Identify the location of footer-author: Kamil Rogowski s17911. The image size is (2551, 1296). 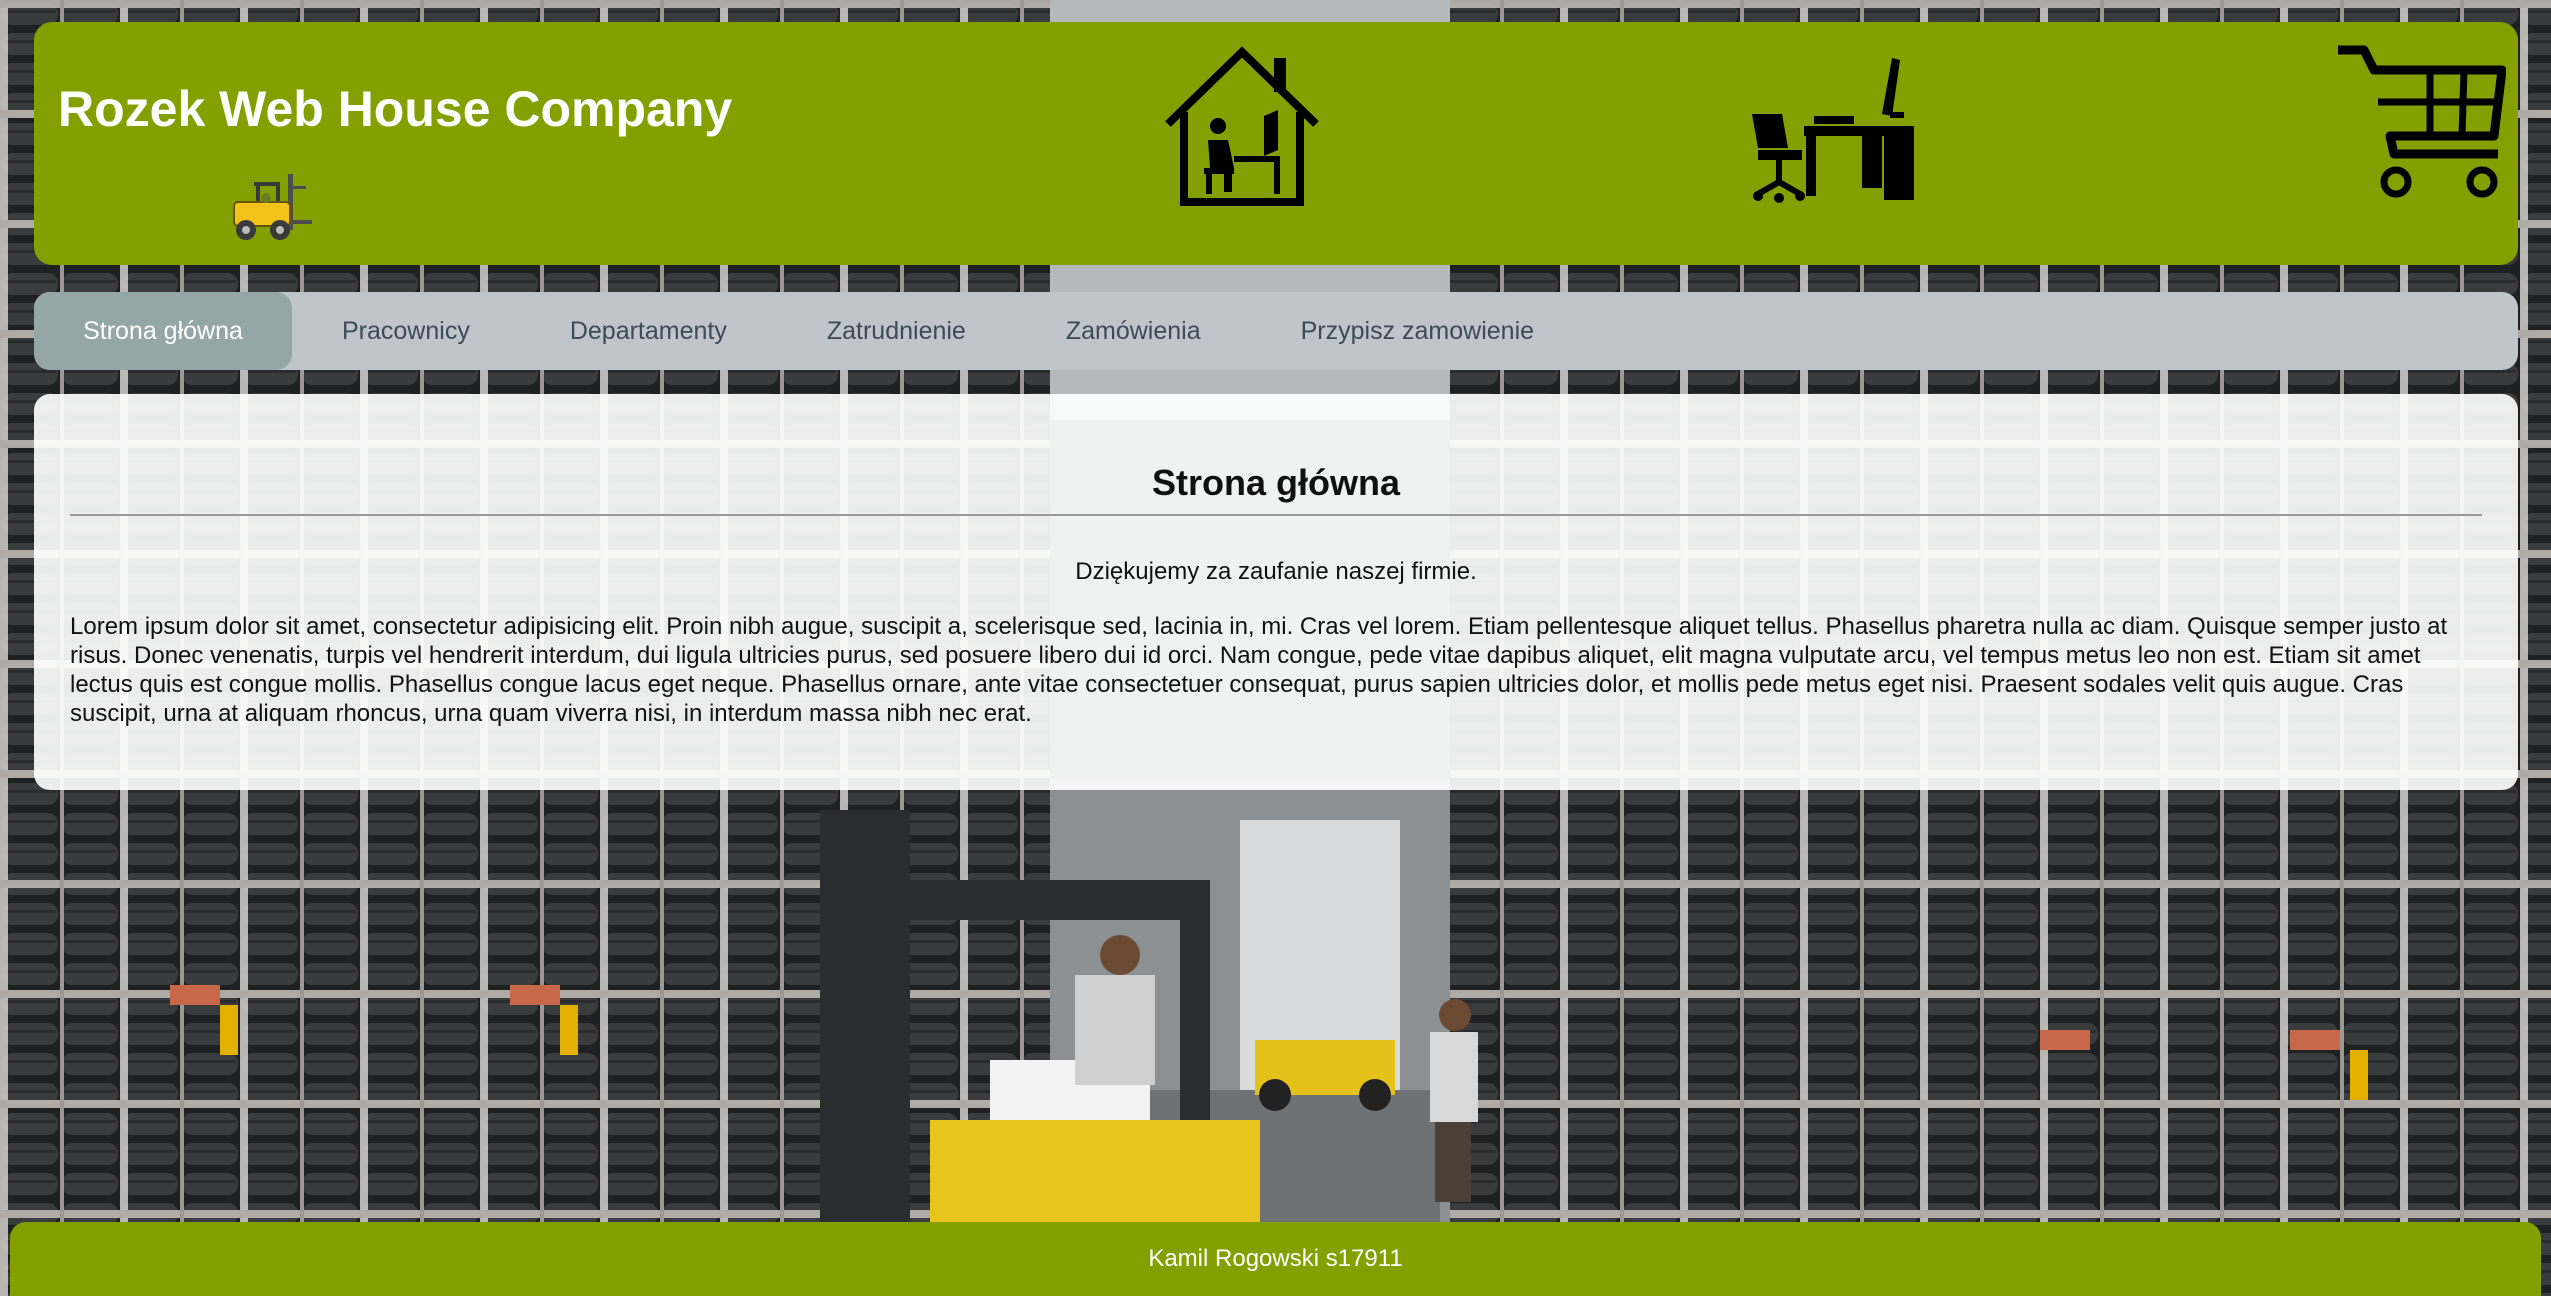
(1275, 1258).